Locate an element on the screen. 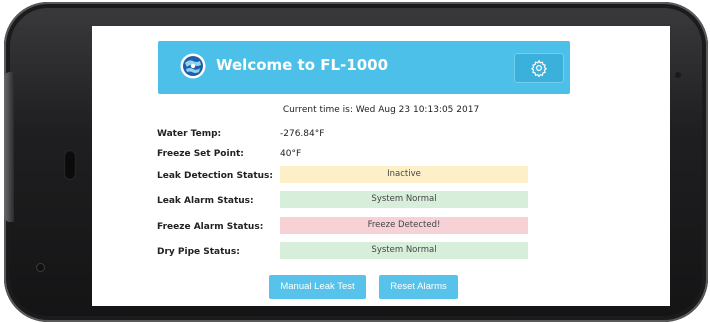 The height and width of the screenshot is (323, 710). app-header: Welcome to FL-1000 is located at coordinates (364, 67).